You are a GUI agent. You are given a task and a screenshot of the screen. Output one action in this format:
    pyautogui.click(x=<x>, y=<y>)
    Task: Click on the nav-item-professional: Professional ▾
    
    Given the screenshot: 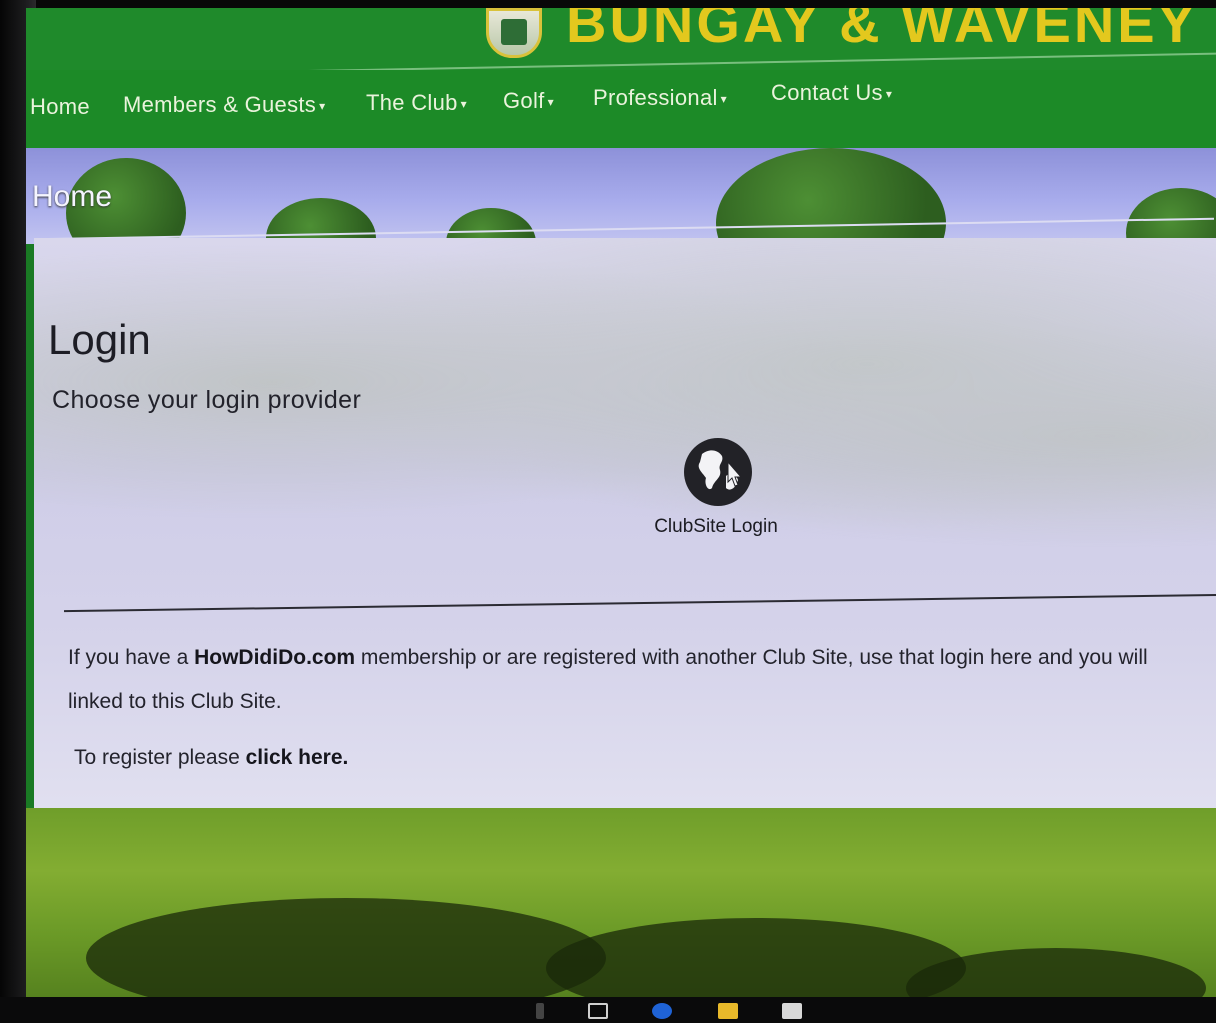 What is the action you would take?
    pyautogui.click(x=660, y=98)
    